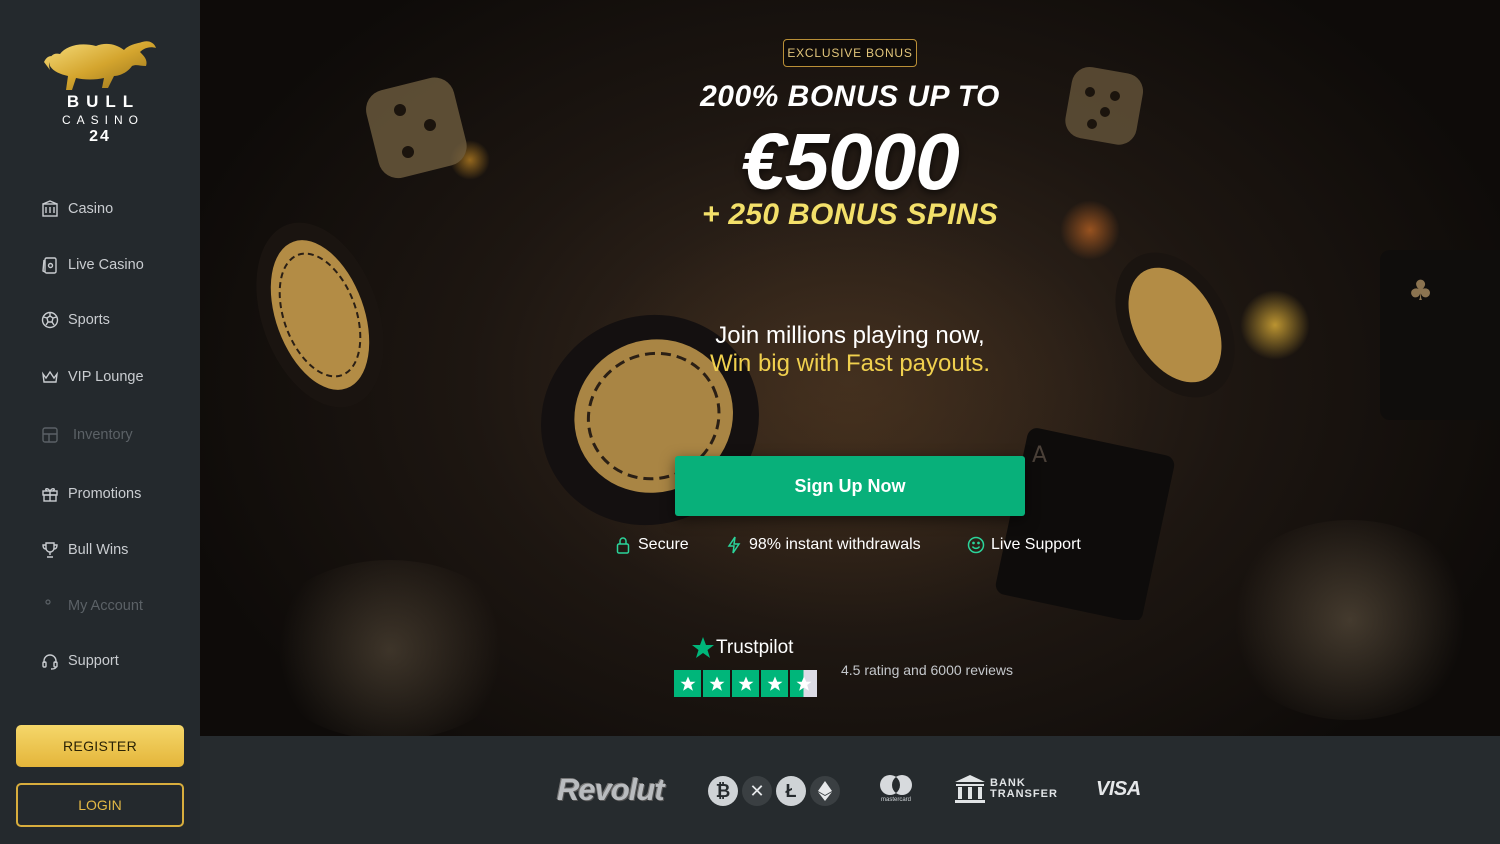 This screenshot has height=844, width=1500. I want to click on rating-star-half, so click(803, 683).